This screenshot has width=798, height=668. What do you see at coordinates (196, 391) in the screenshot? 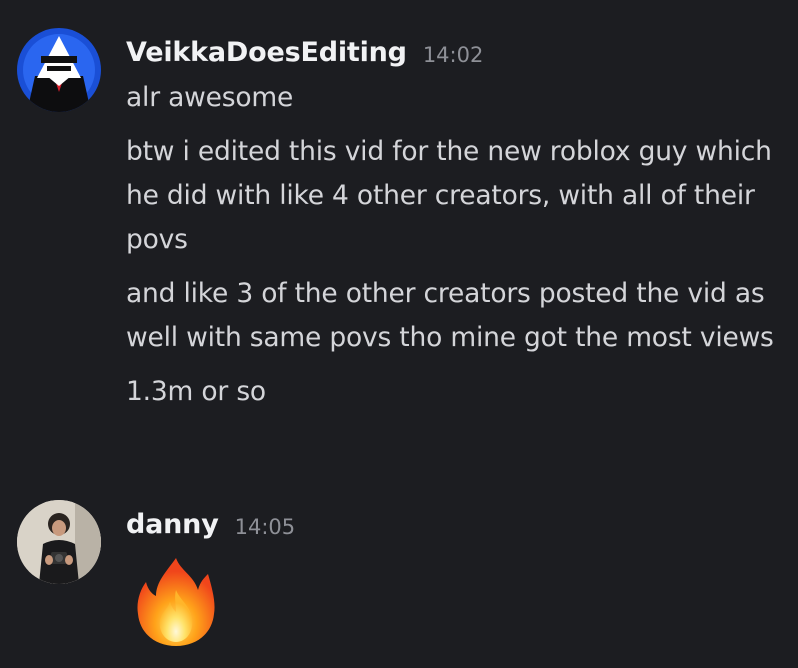
I see `message-text: 1.3m or so` at bounding box center [196, 391].